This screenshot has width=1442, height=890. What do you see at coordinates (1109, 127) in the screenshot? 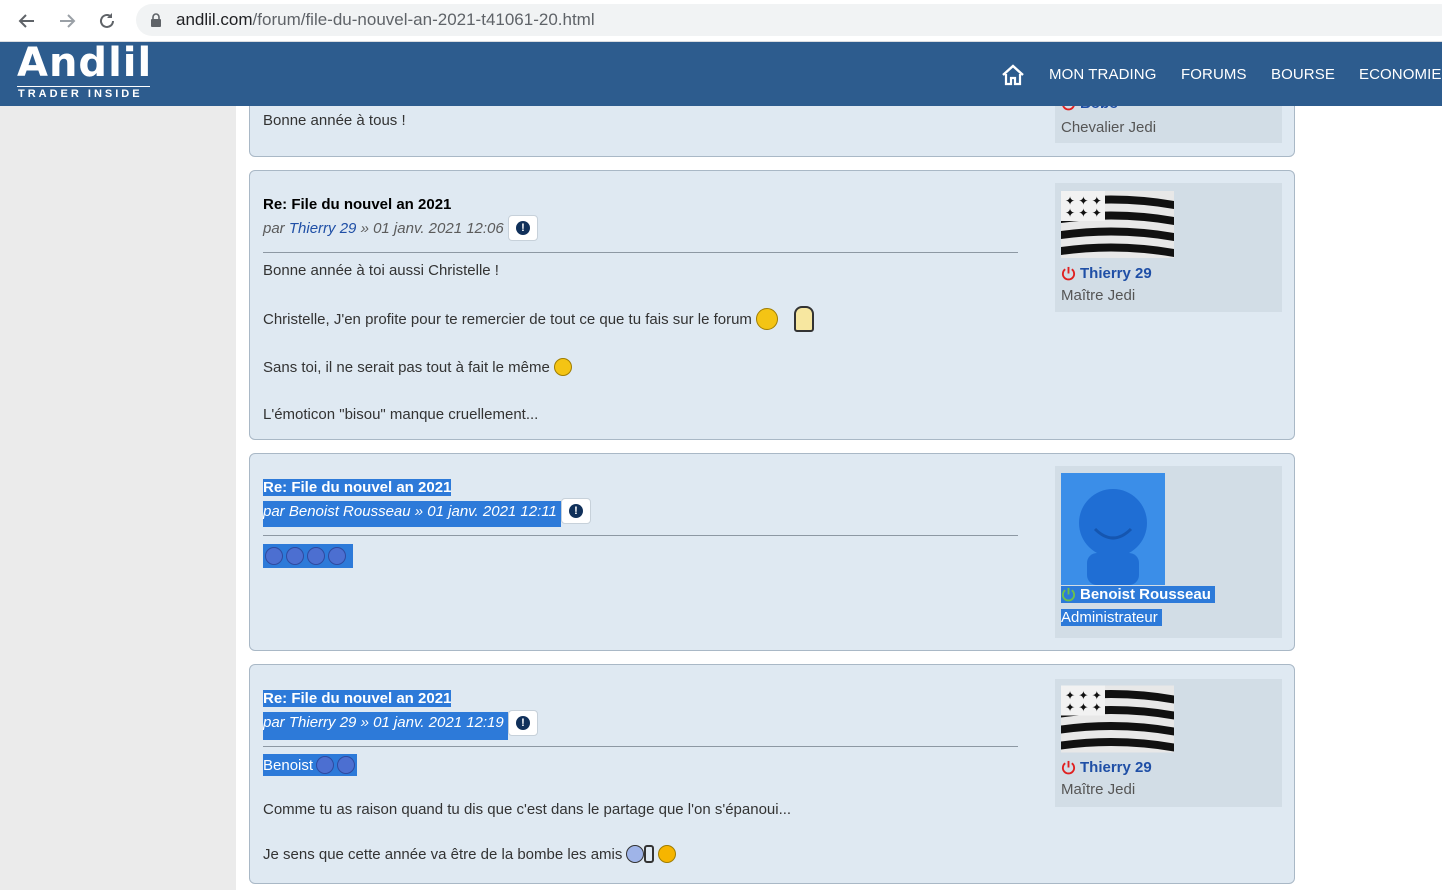
I see `profile-rank: Chevalier Jedi` at bounding box center [1109, 127].